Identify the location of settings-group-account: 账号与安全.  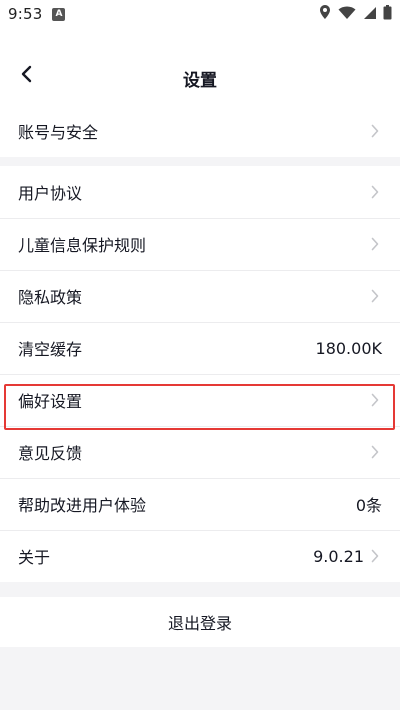
(200, 131).